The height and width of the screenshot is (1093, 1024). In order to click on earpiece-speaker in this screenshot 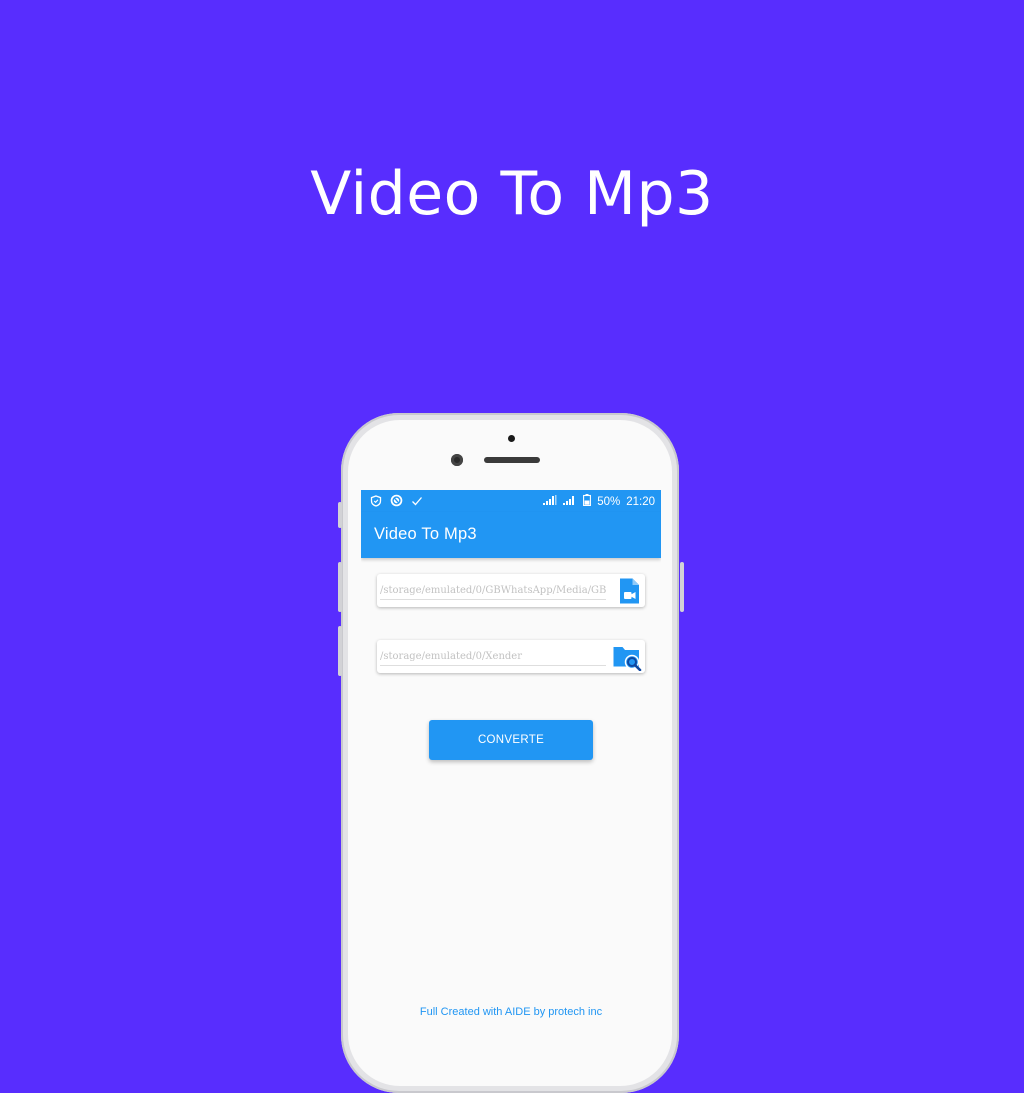, I will do `click(512, 460)`.